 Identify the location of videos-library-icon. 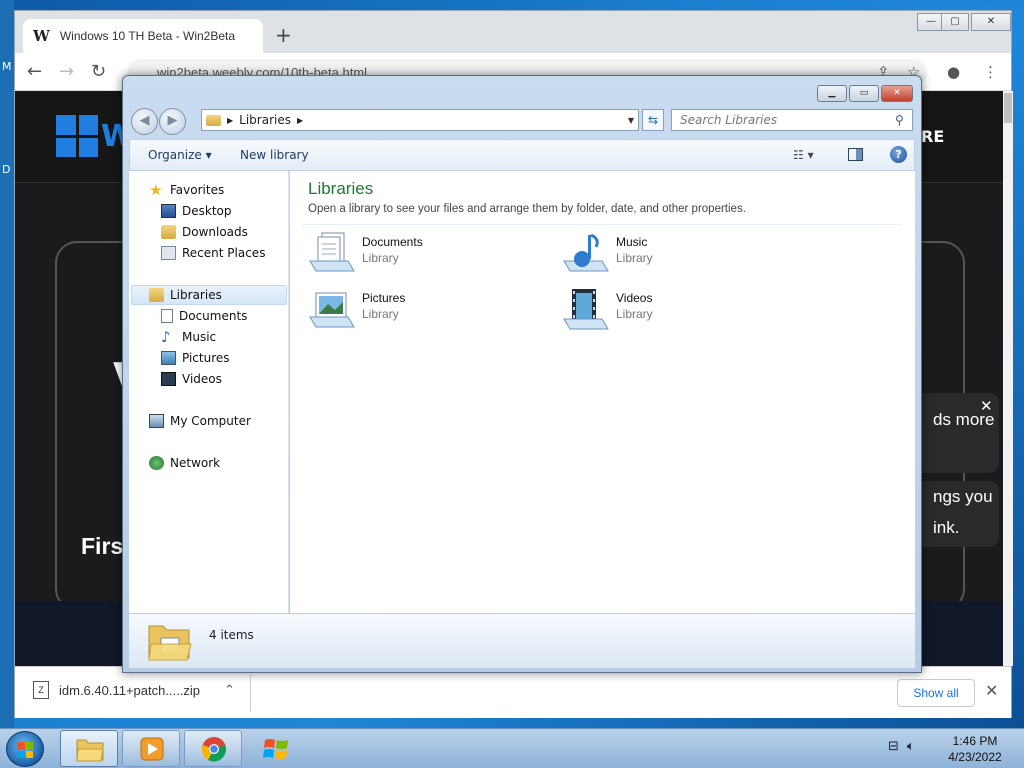
(586, 309).